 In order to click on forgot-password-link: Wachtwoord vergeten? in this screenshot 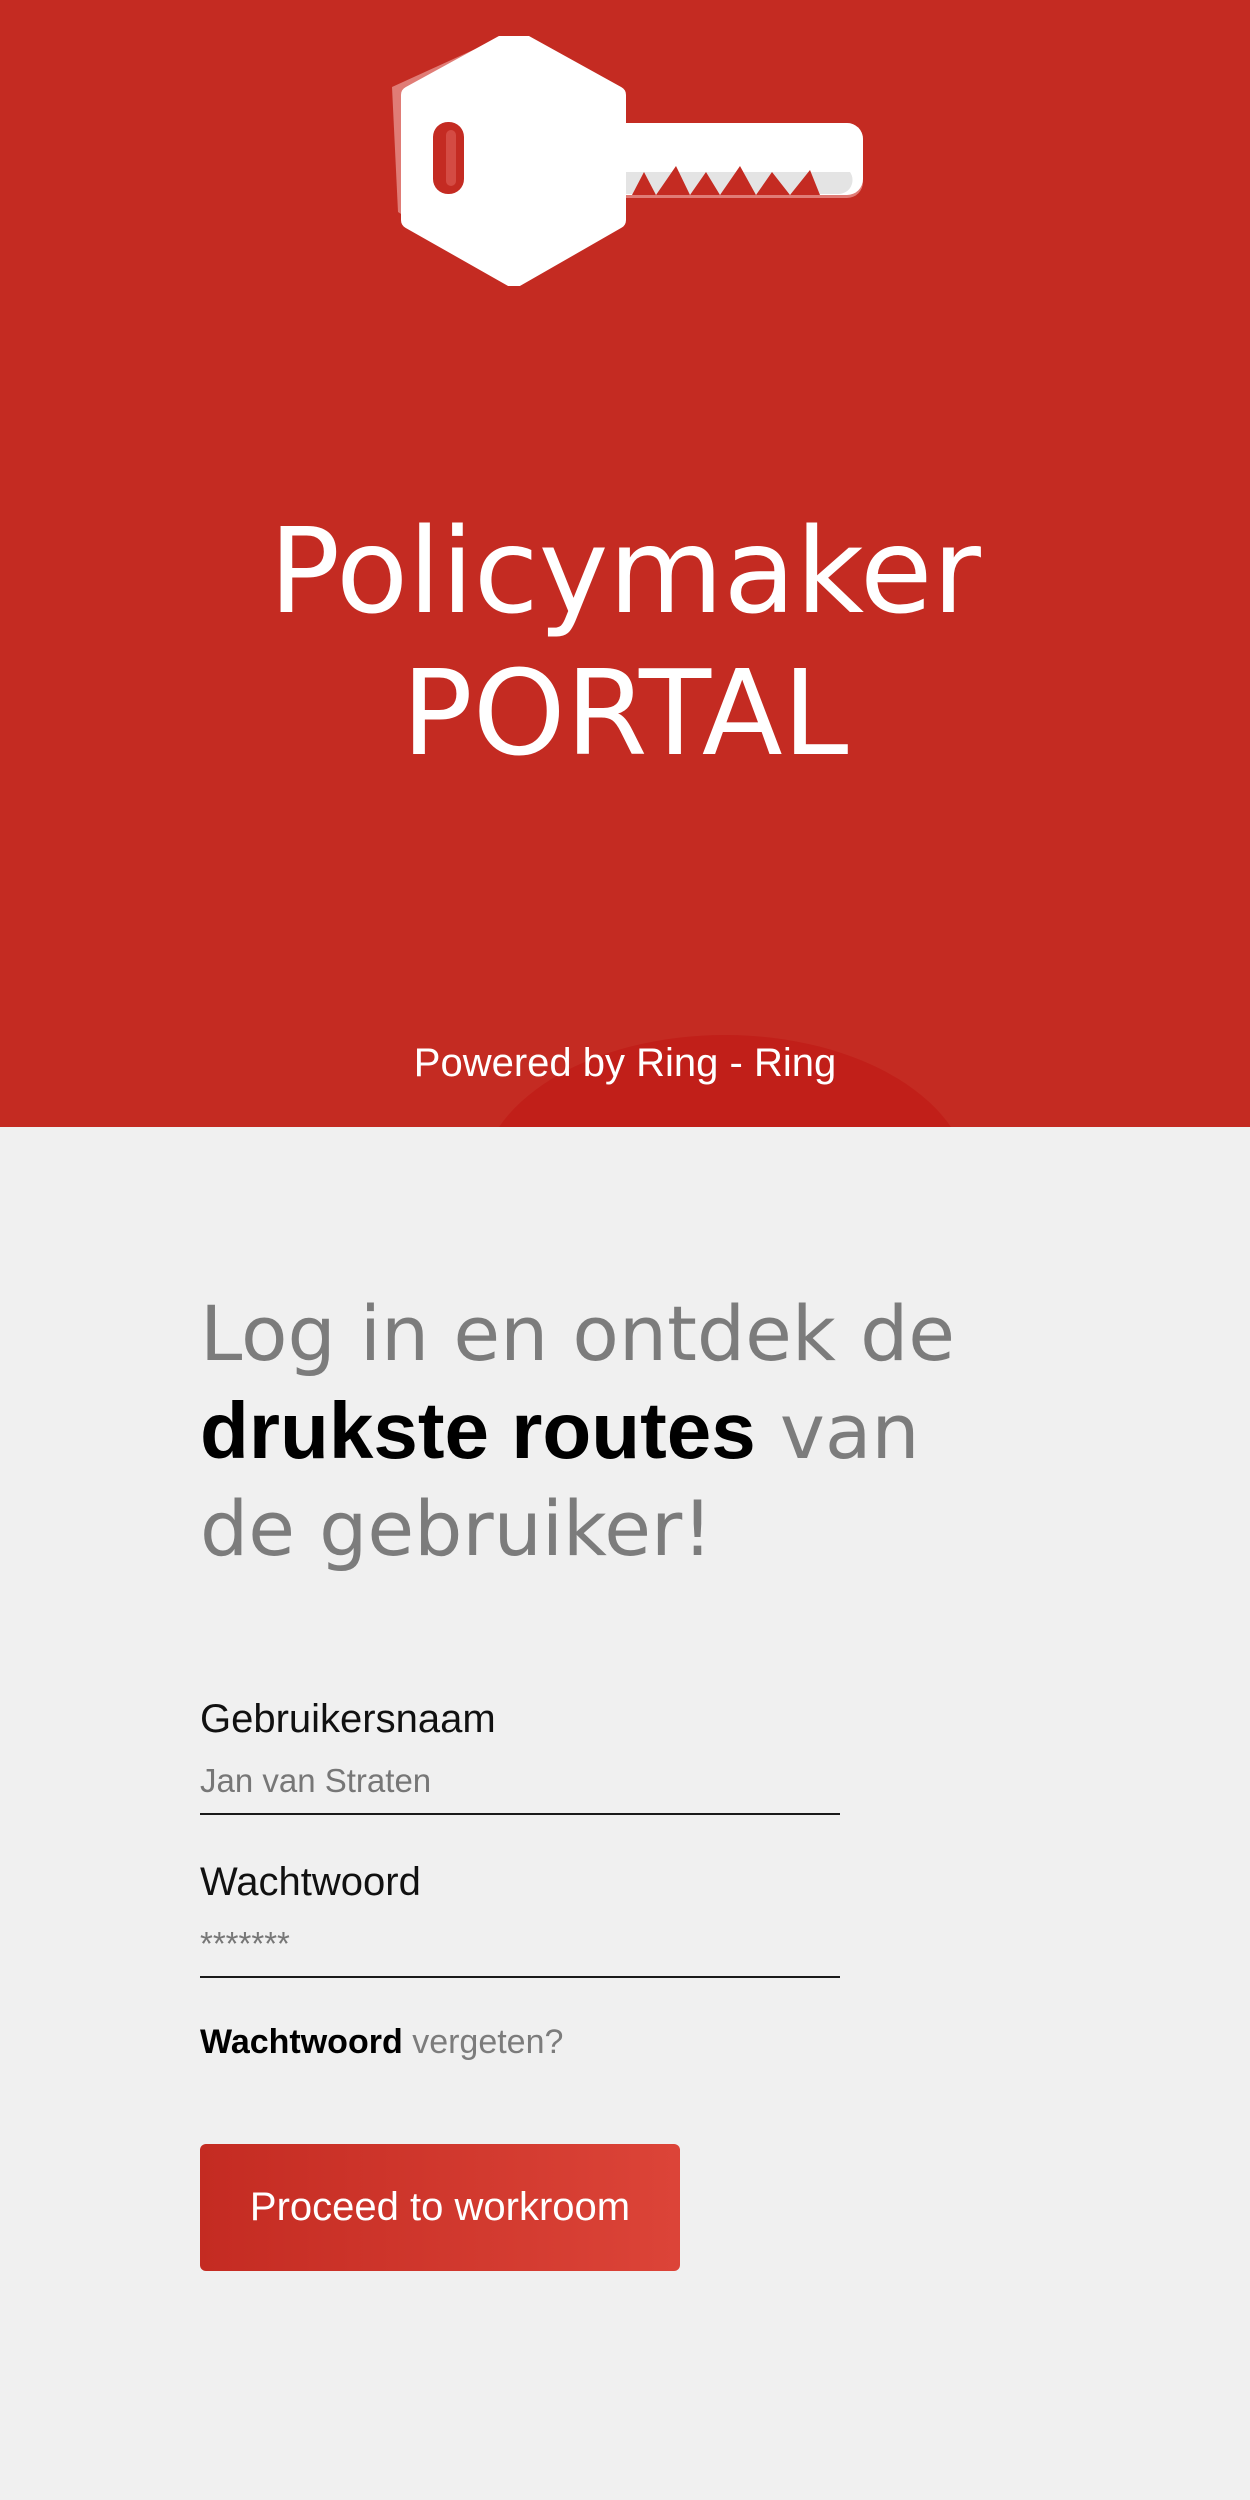, I will do `click(381, 2042)`.